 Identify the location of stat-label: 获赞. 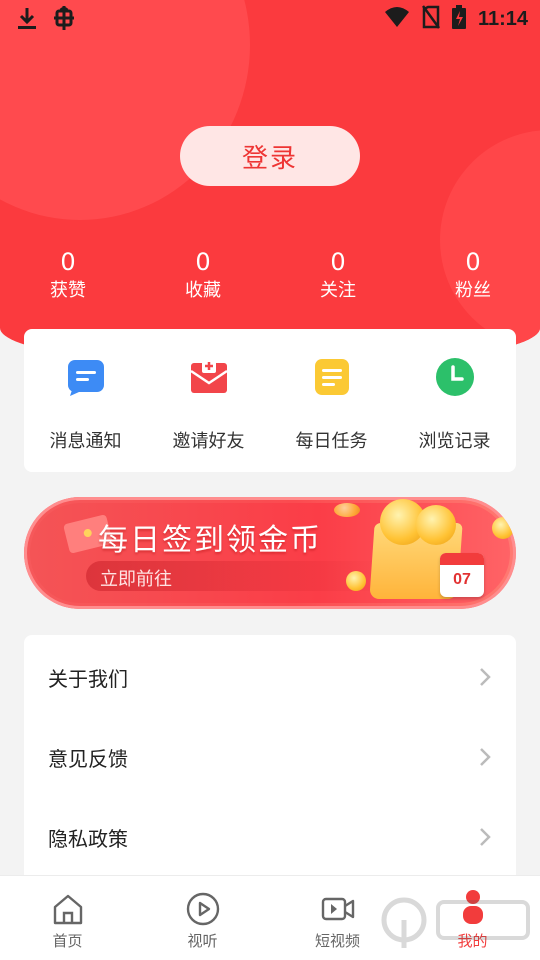
(68, 290).